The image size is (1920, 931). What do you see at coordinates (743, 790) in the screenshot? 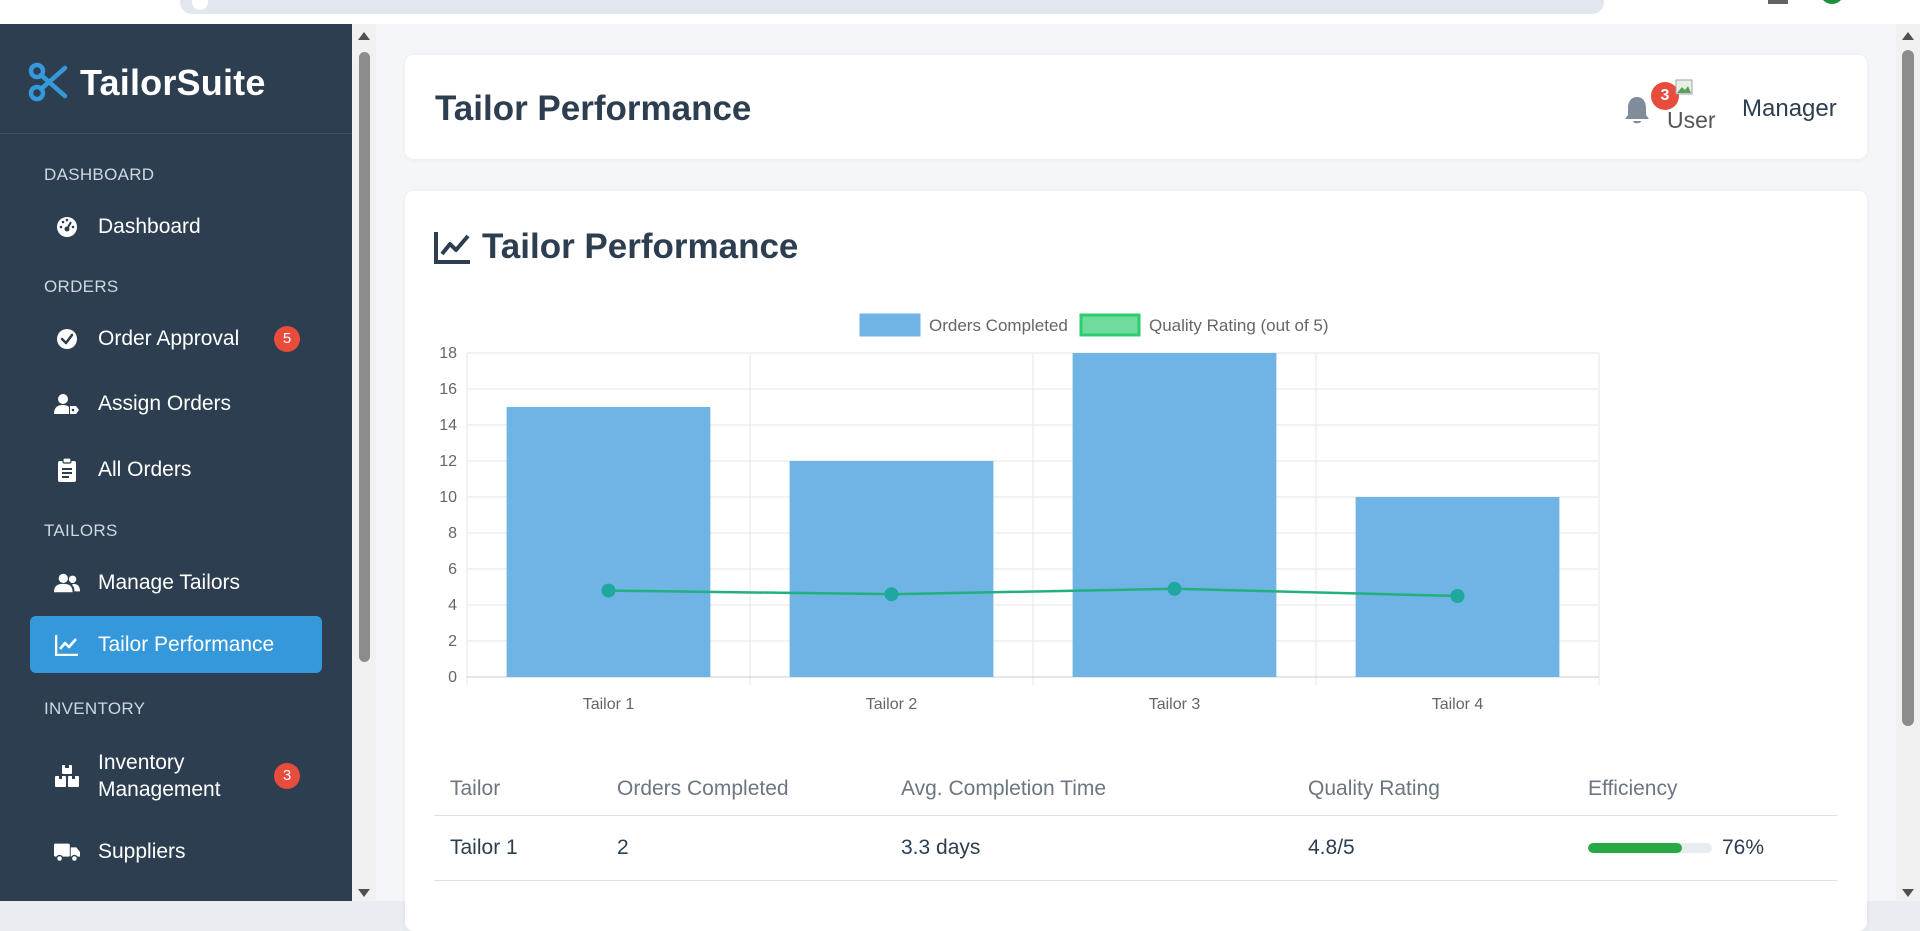
I see `column-header: Orders Completed` at bounding box center [743, 790].